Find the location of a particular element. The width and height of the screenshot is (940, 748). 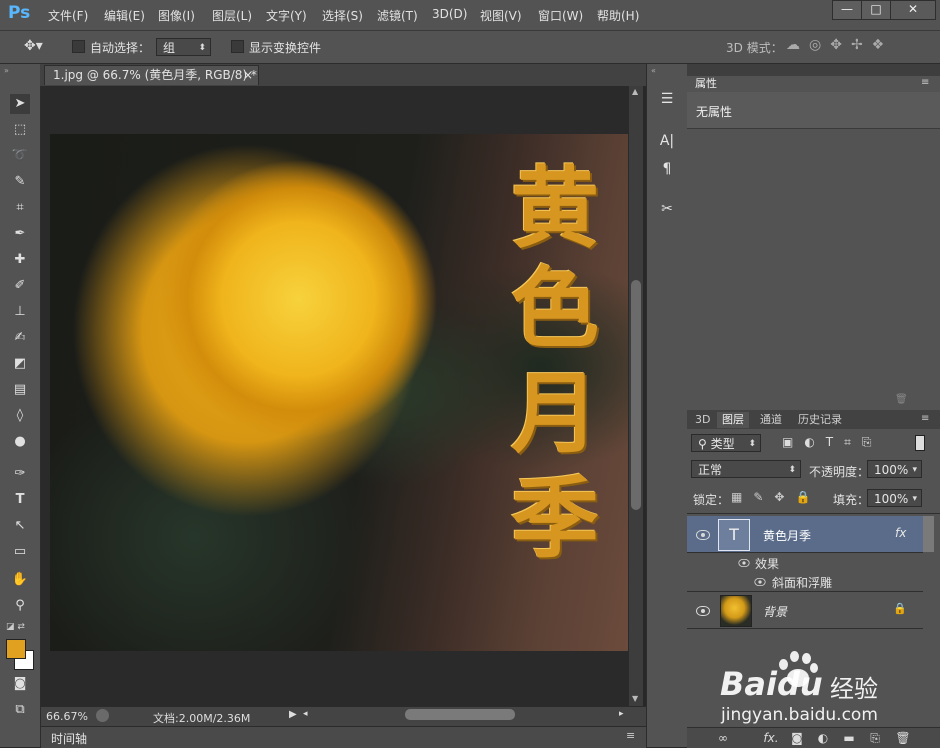

default-colors-icon: ◪ ⇄ is located at coordinates (15, 627).